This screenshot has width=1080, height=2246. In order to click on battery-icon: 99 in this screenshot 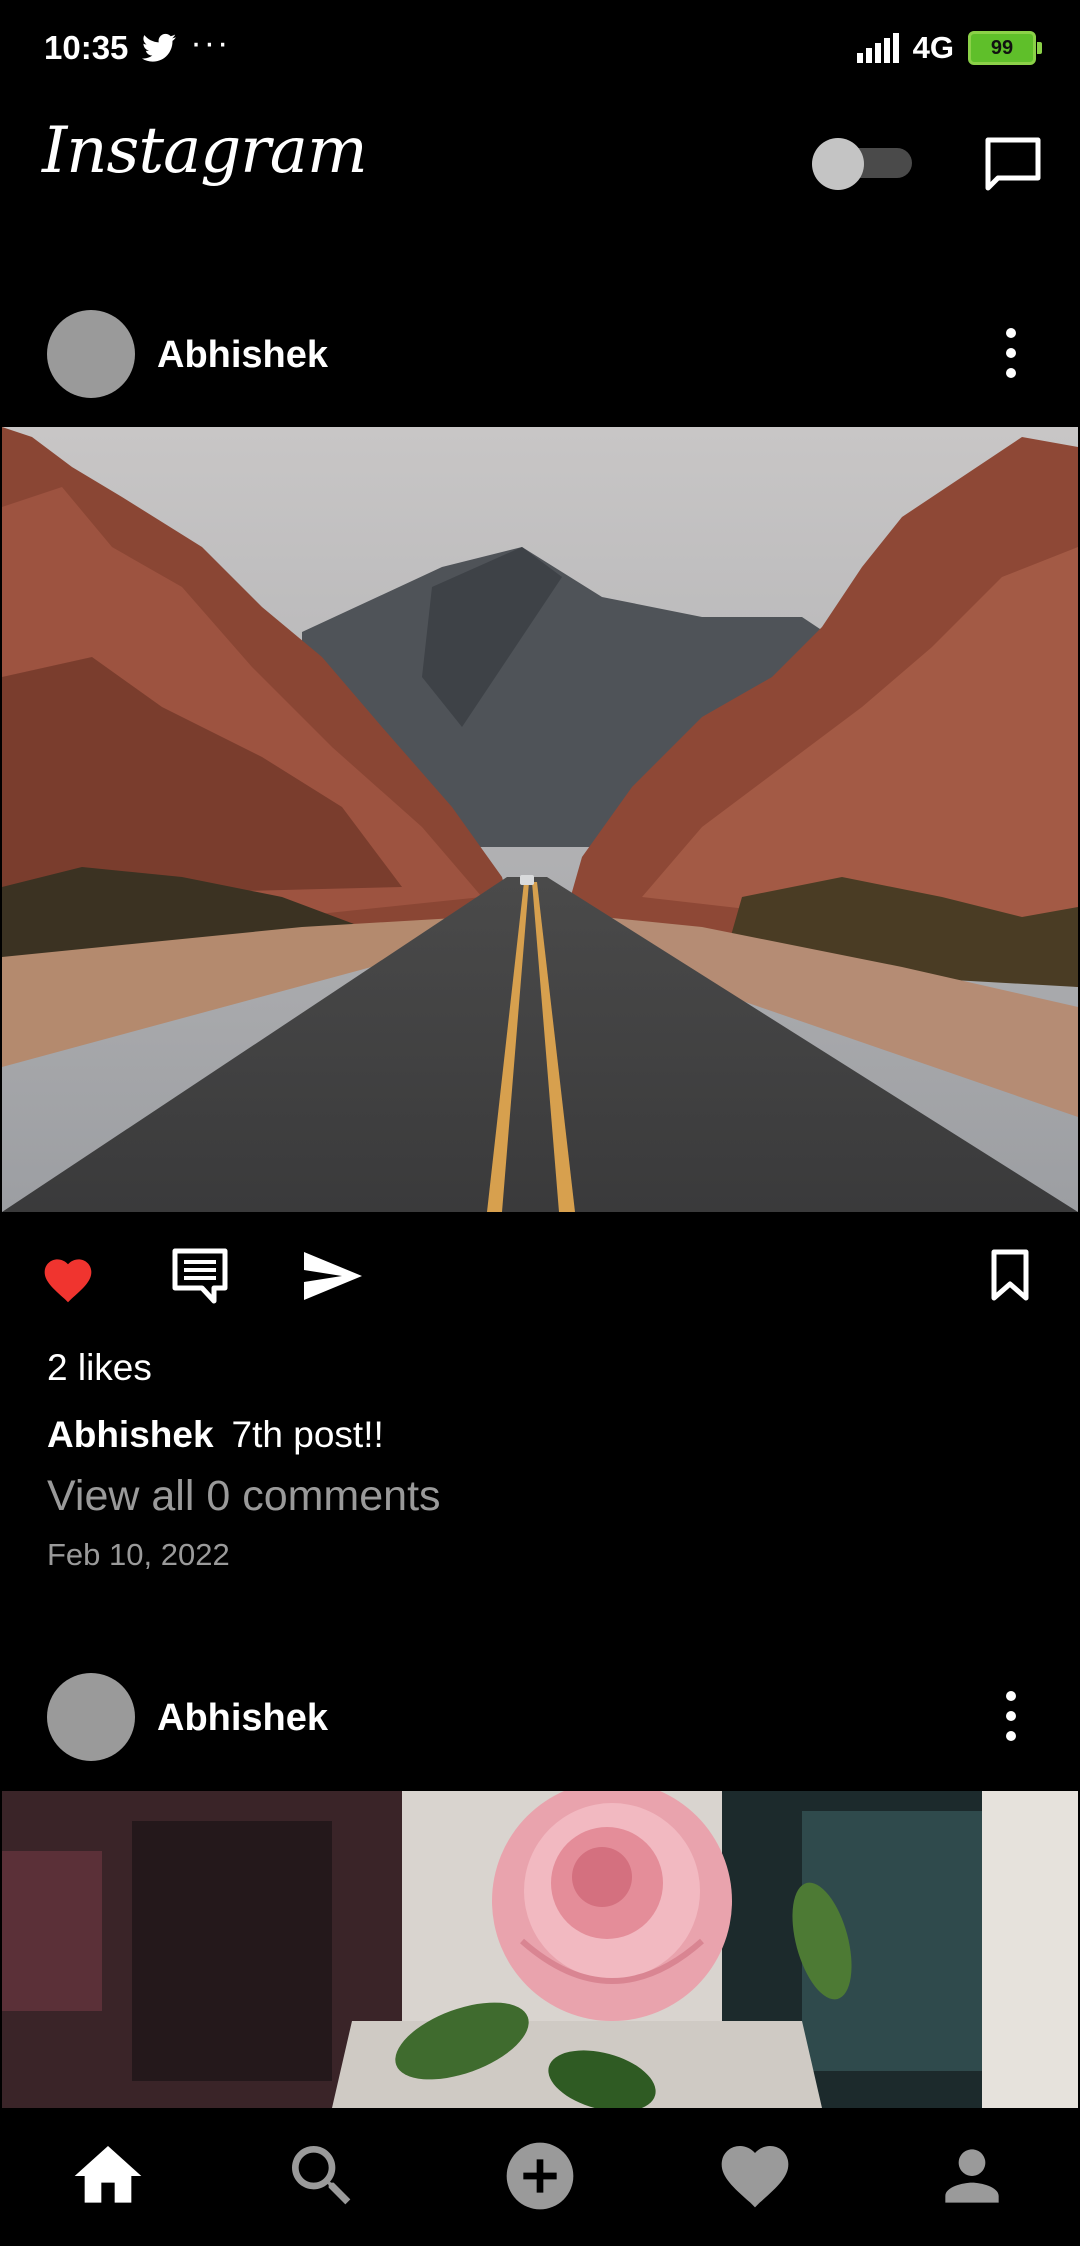, I will do `click(1005, 48)`.